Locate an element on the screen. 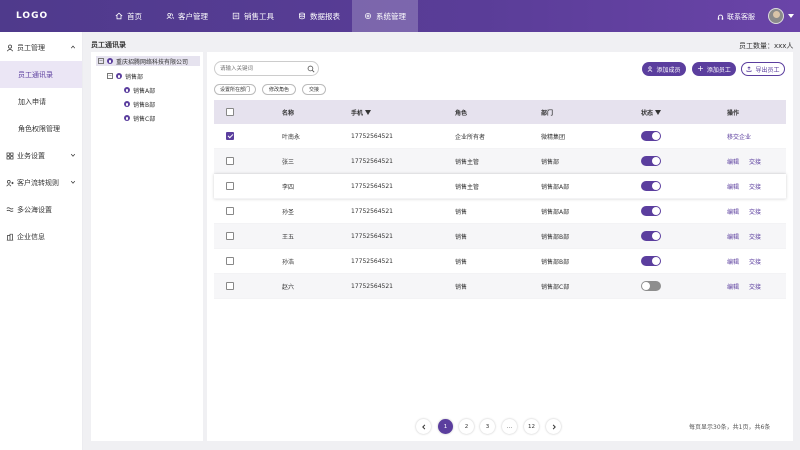 The height and width of the screenshot is (450, 800). nav-sales-tools: 销售工具 is located at coordinates (253, 16).